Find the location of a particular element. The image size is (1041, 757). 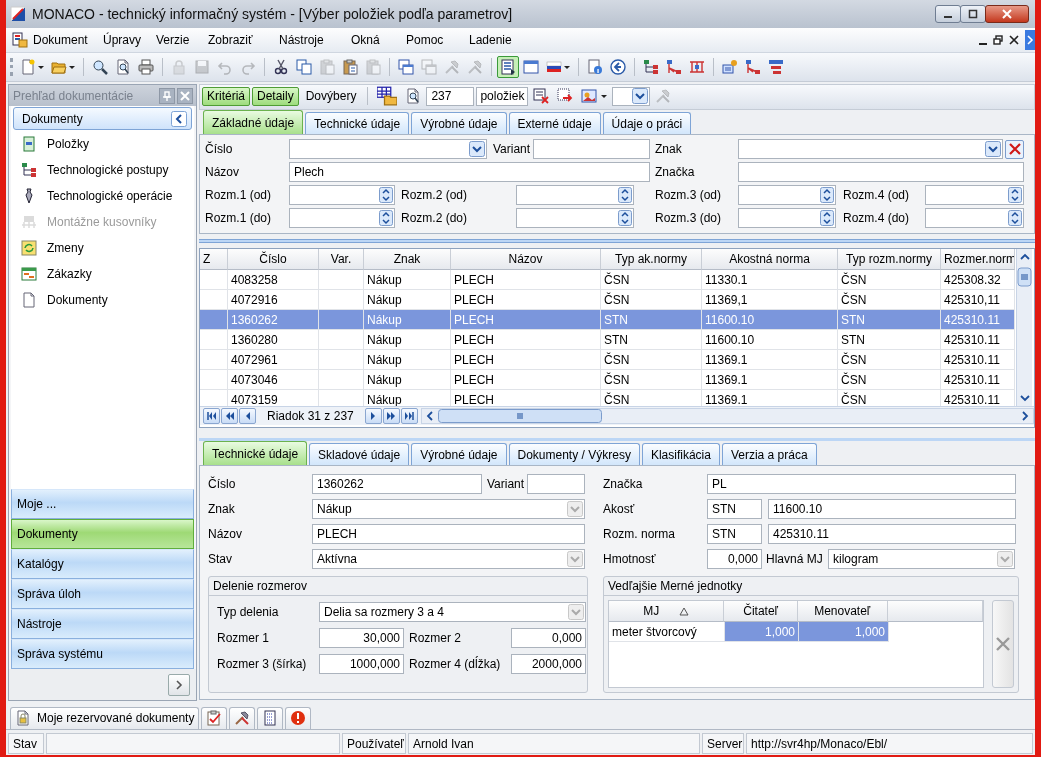

sidebar-item: Zákazky is located at coordinates (69, 274).